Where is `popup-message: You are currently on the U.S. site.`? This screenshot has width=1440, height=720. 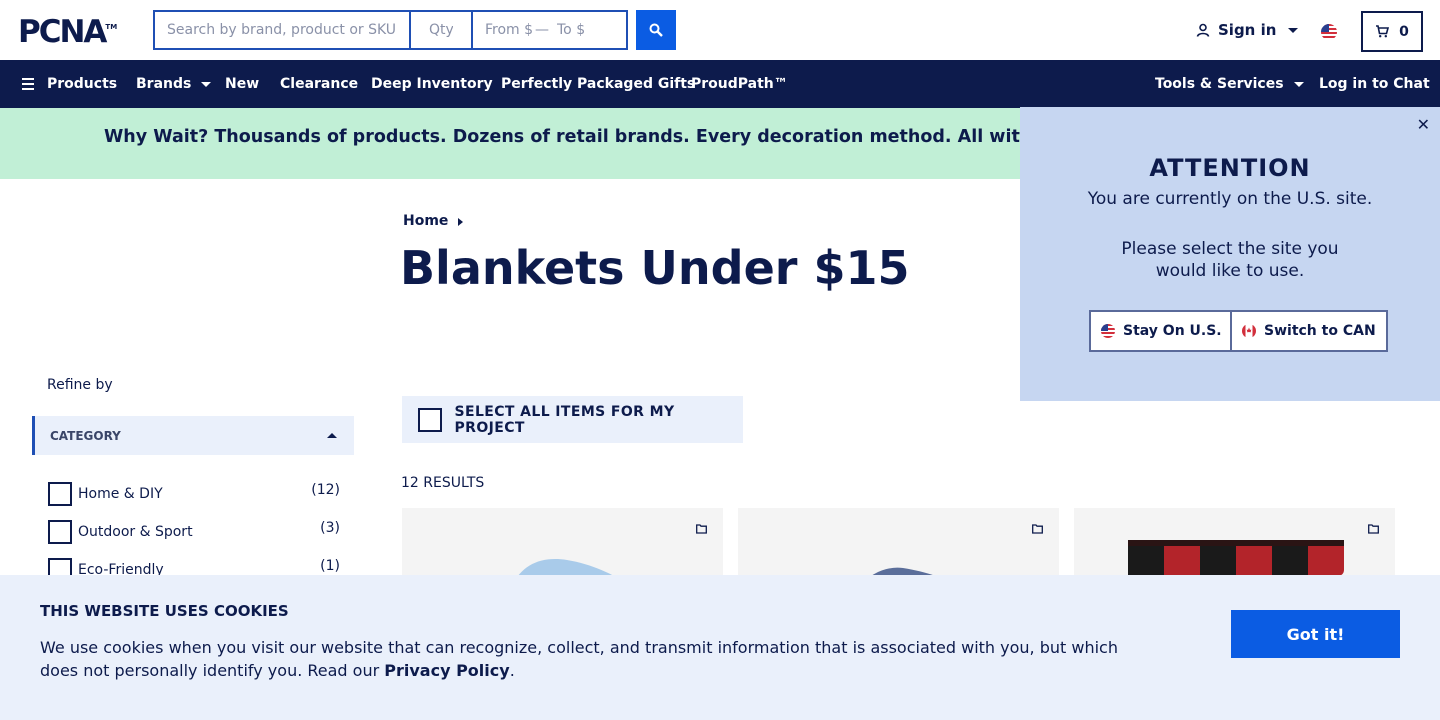 popup-message: You are currently on the U.S. site. is located at coordinates (1230, 199).